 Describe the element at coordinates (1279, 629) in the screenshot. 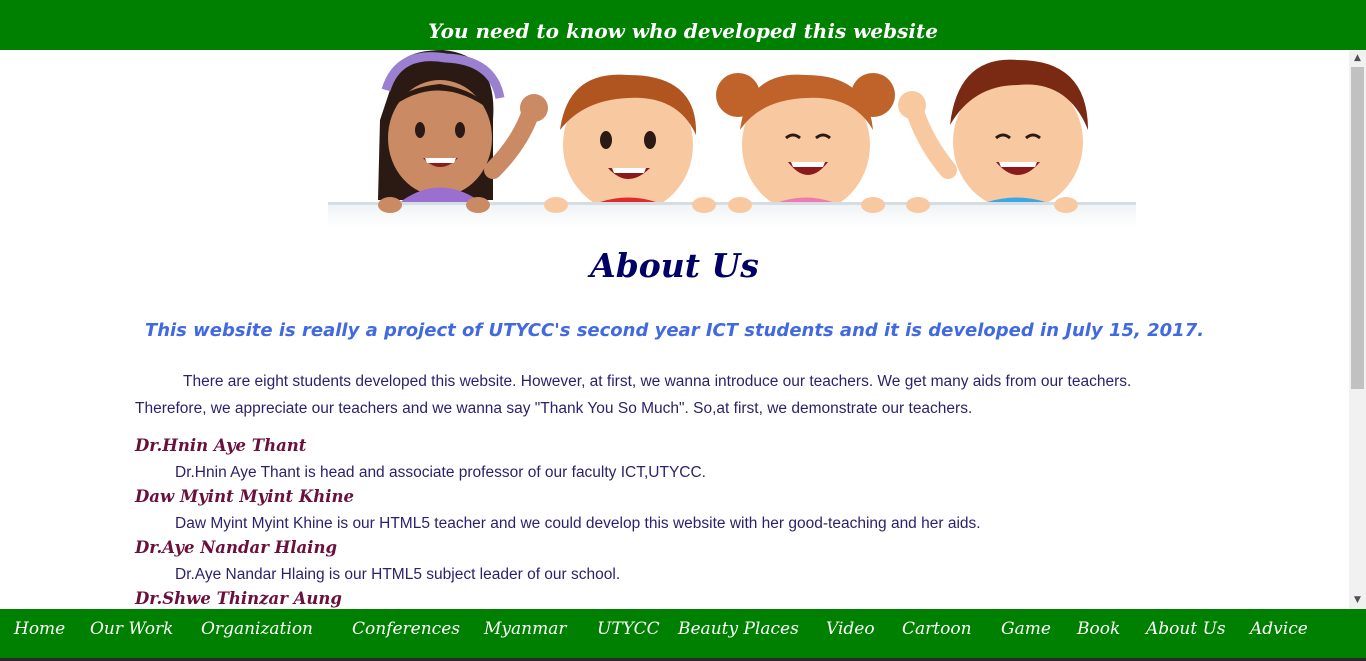

I see `nav-advice: Advice` at that location.